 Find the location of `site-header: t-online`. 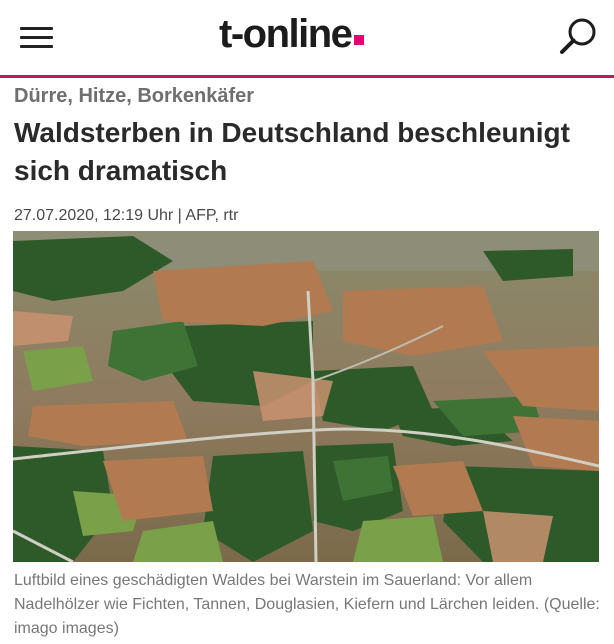

site-header: t-online is located at coordinates (307, 37).